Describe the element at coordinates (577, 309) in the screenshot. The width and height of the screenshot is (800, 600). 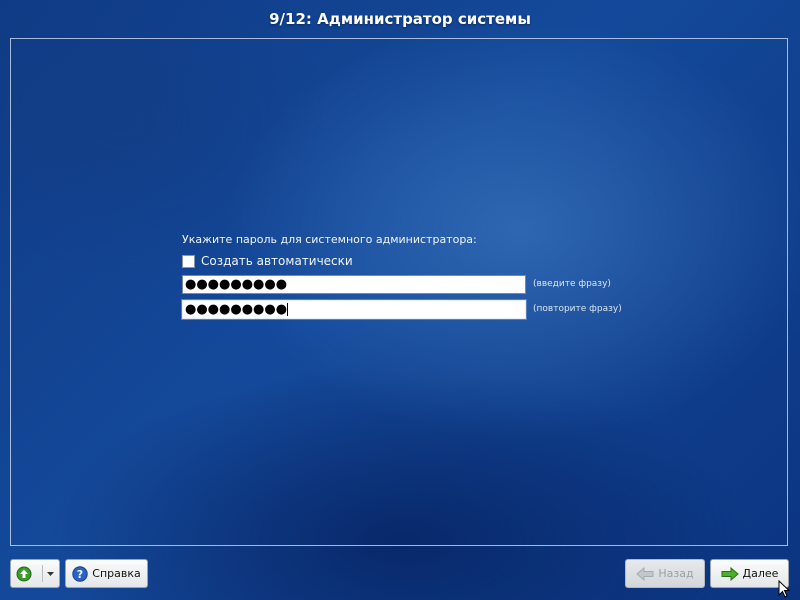
I see `confirm-password-hint: (повторите фразу)` at that location.